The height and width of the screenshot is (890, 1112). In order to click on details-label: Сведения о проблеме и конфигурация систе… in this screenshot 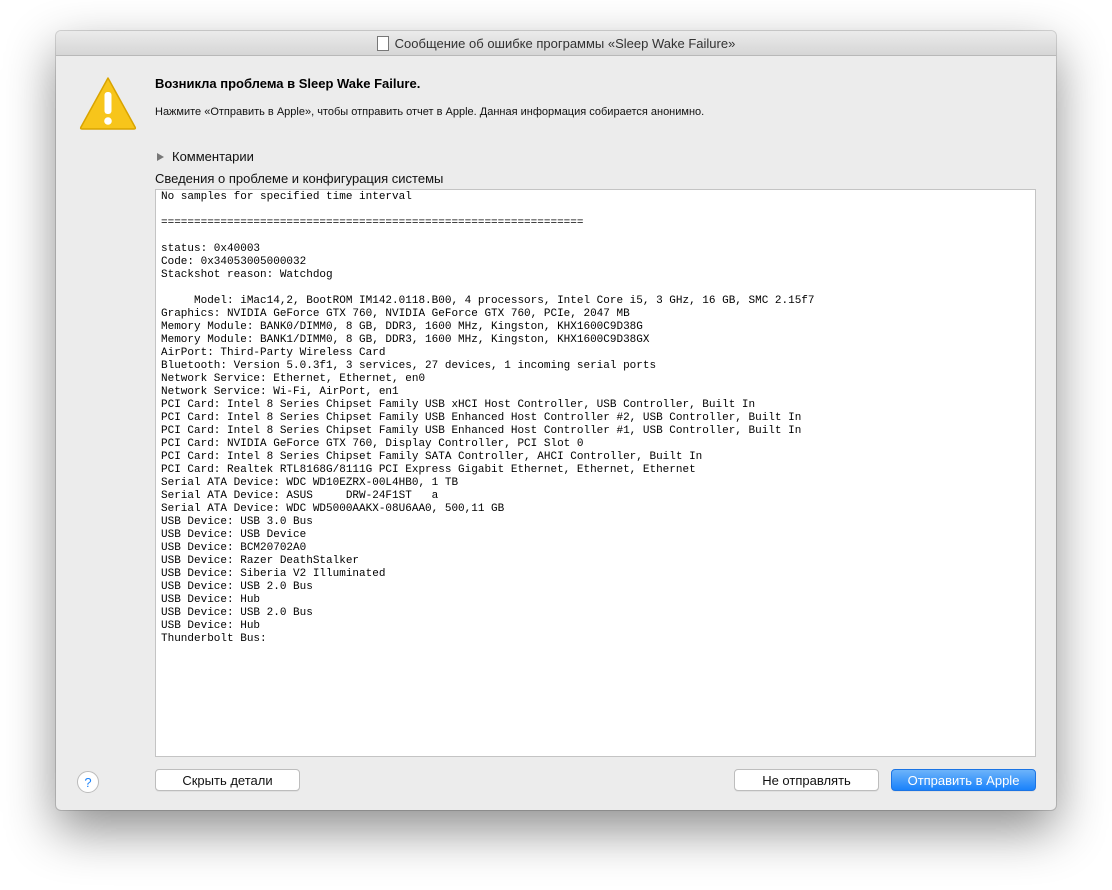, I will do `click(299, 178)`.